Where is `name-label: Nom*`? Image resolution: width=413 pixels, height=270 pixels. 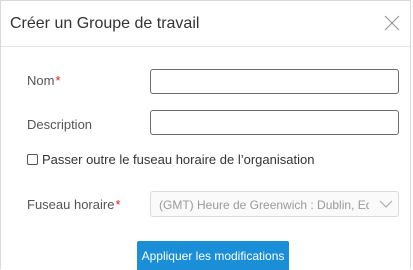
name-label: Nom* is located at coordinates (44, 80).